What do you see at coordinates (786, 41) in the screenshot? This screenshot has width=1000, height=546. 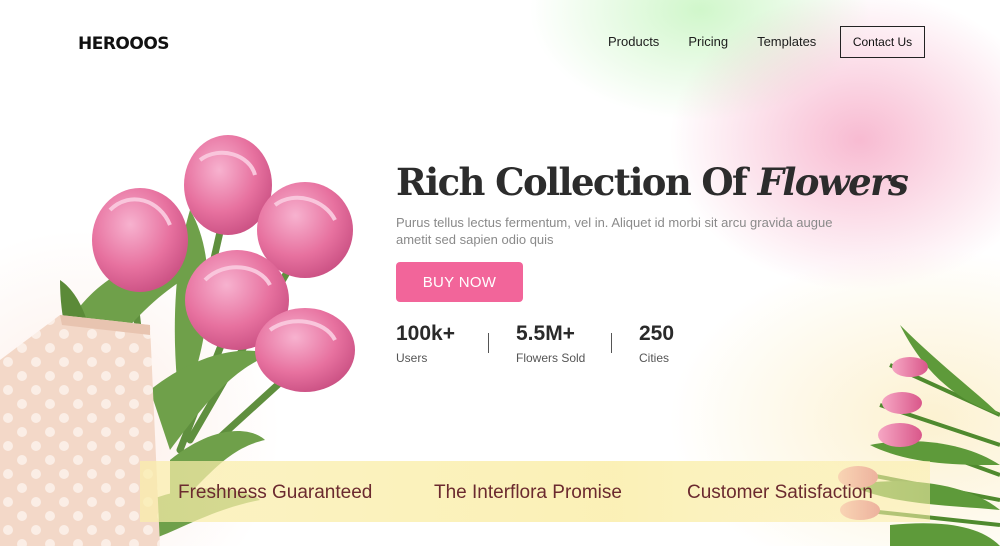 I see `nav-link-templates: Templates` at bounding box center [786, 41].